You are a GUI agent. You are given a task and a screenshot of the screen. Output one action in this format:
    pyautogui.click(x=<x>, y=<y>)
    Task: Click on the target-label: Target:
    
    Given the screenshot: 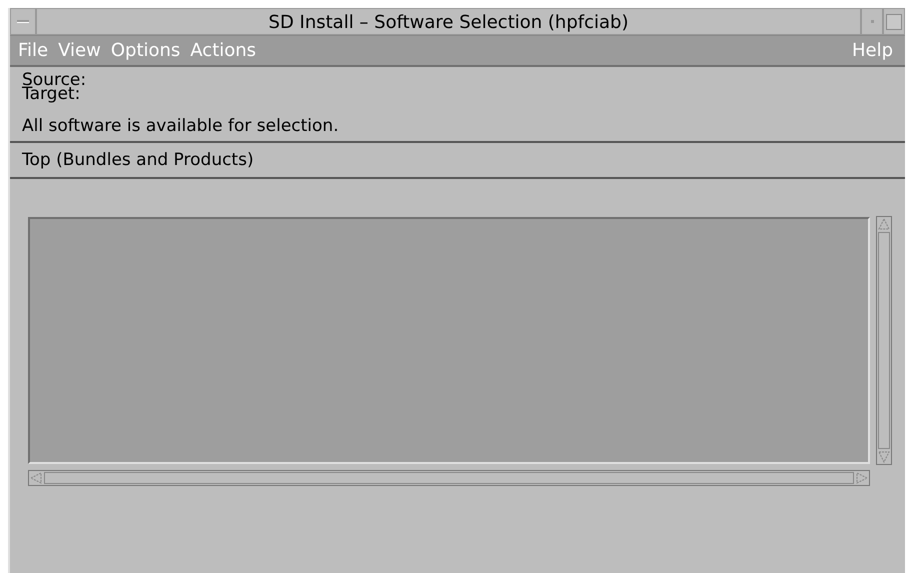 What is the action you would take?
    pyautogui.click(x=51, y=94)
    